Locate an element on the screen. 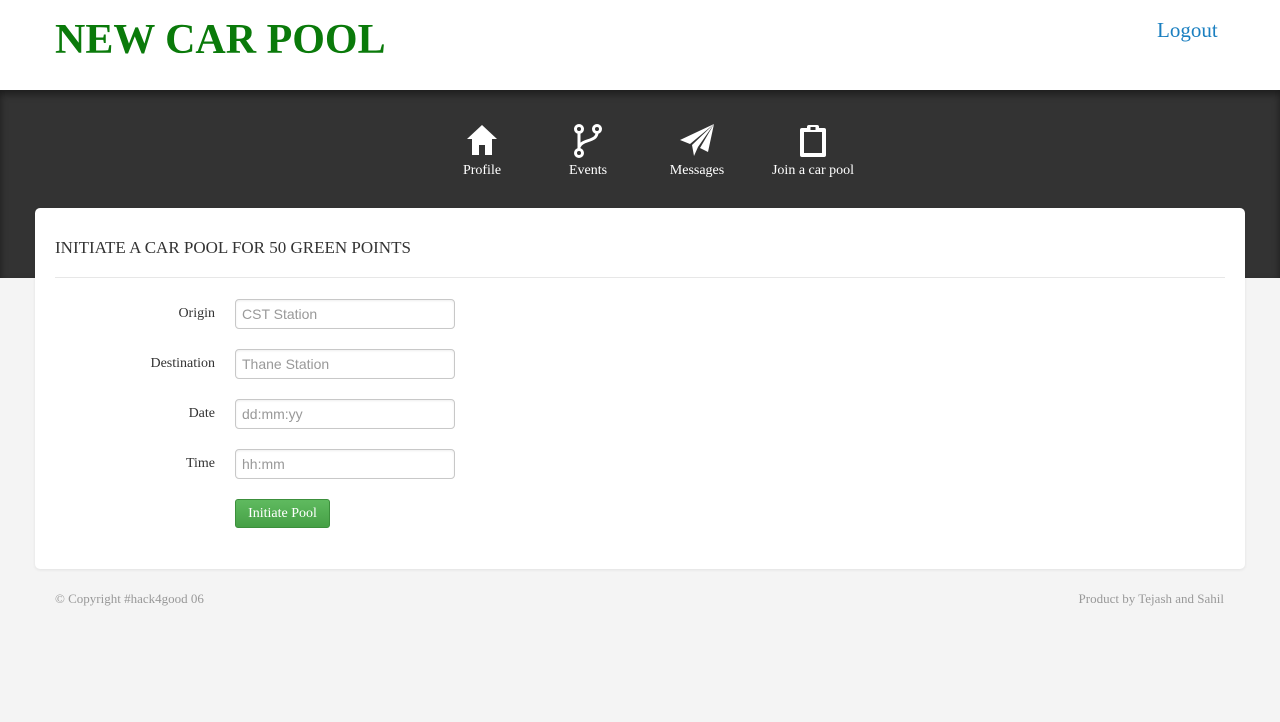 The width and height of the screenshot is (1280, 722). home-icon is located at coordinates (482, 140).